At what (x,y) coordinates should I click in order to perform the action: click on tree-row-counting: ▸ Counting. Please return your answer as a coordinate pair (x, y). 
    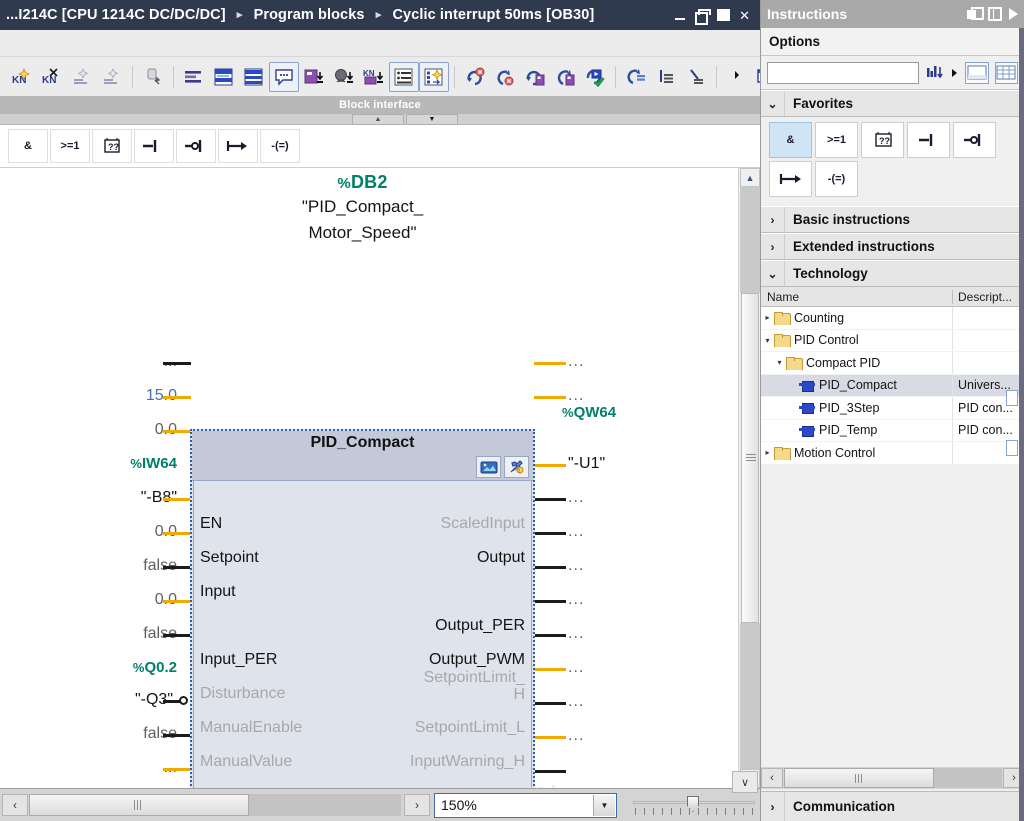
    Looking at the image, I should click on (892, 318).